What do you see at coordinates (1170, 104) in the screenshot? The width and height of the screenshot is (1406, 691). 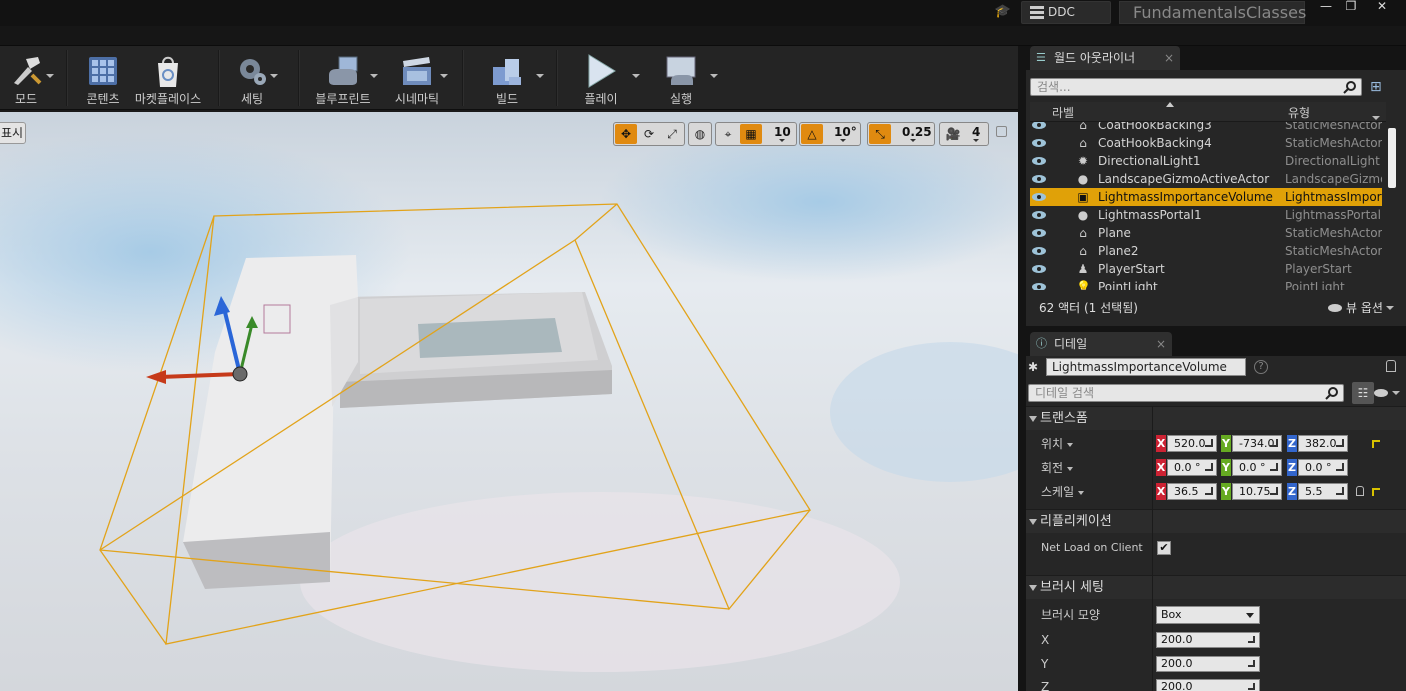 I see `sort-asc-icon` at bounding box center [1170, 104].